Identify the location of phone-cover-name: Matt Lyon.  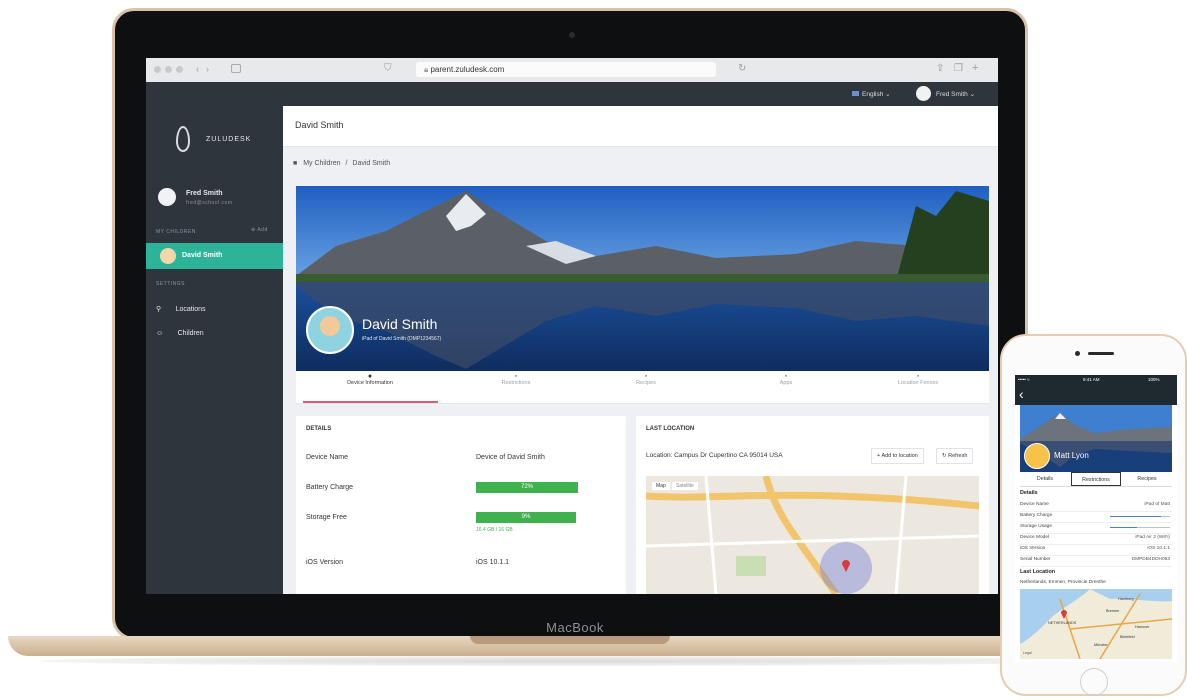
(1071, 455).